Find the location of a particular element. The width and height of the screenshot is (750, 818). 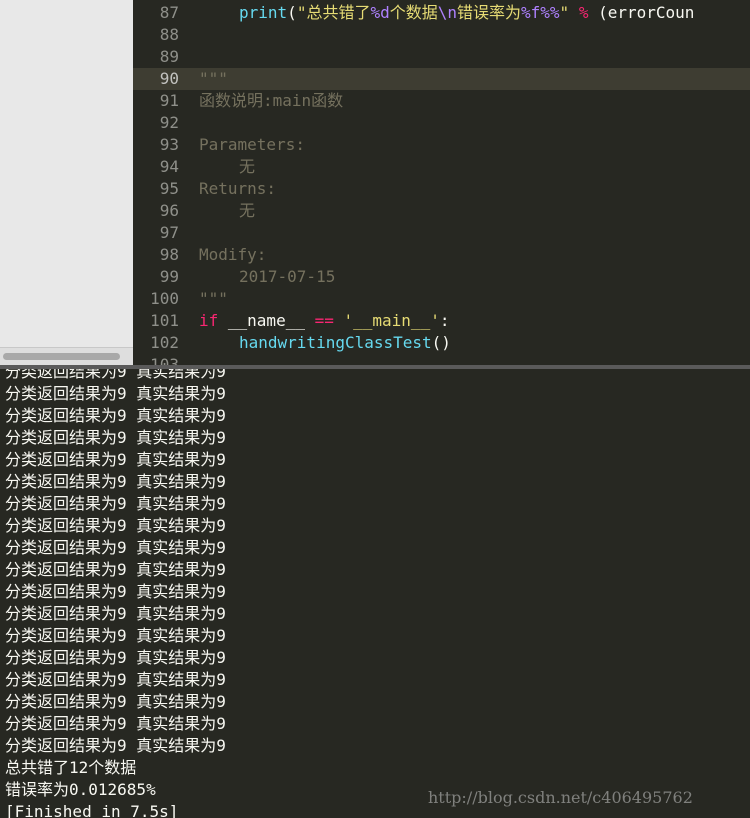

line-number: 87 is located at coordinates (169, 12).